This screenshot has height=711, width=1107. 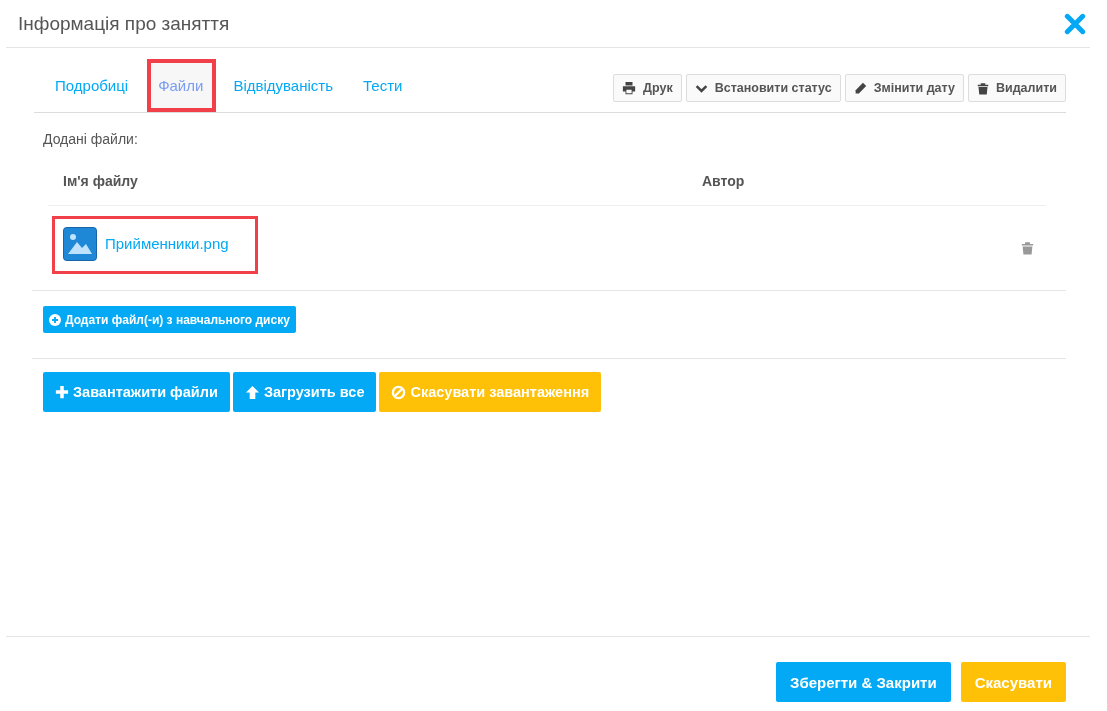 I want to click on plus-icon, so click(x=62, y=392).